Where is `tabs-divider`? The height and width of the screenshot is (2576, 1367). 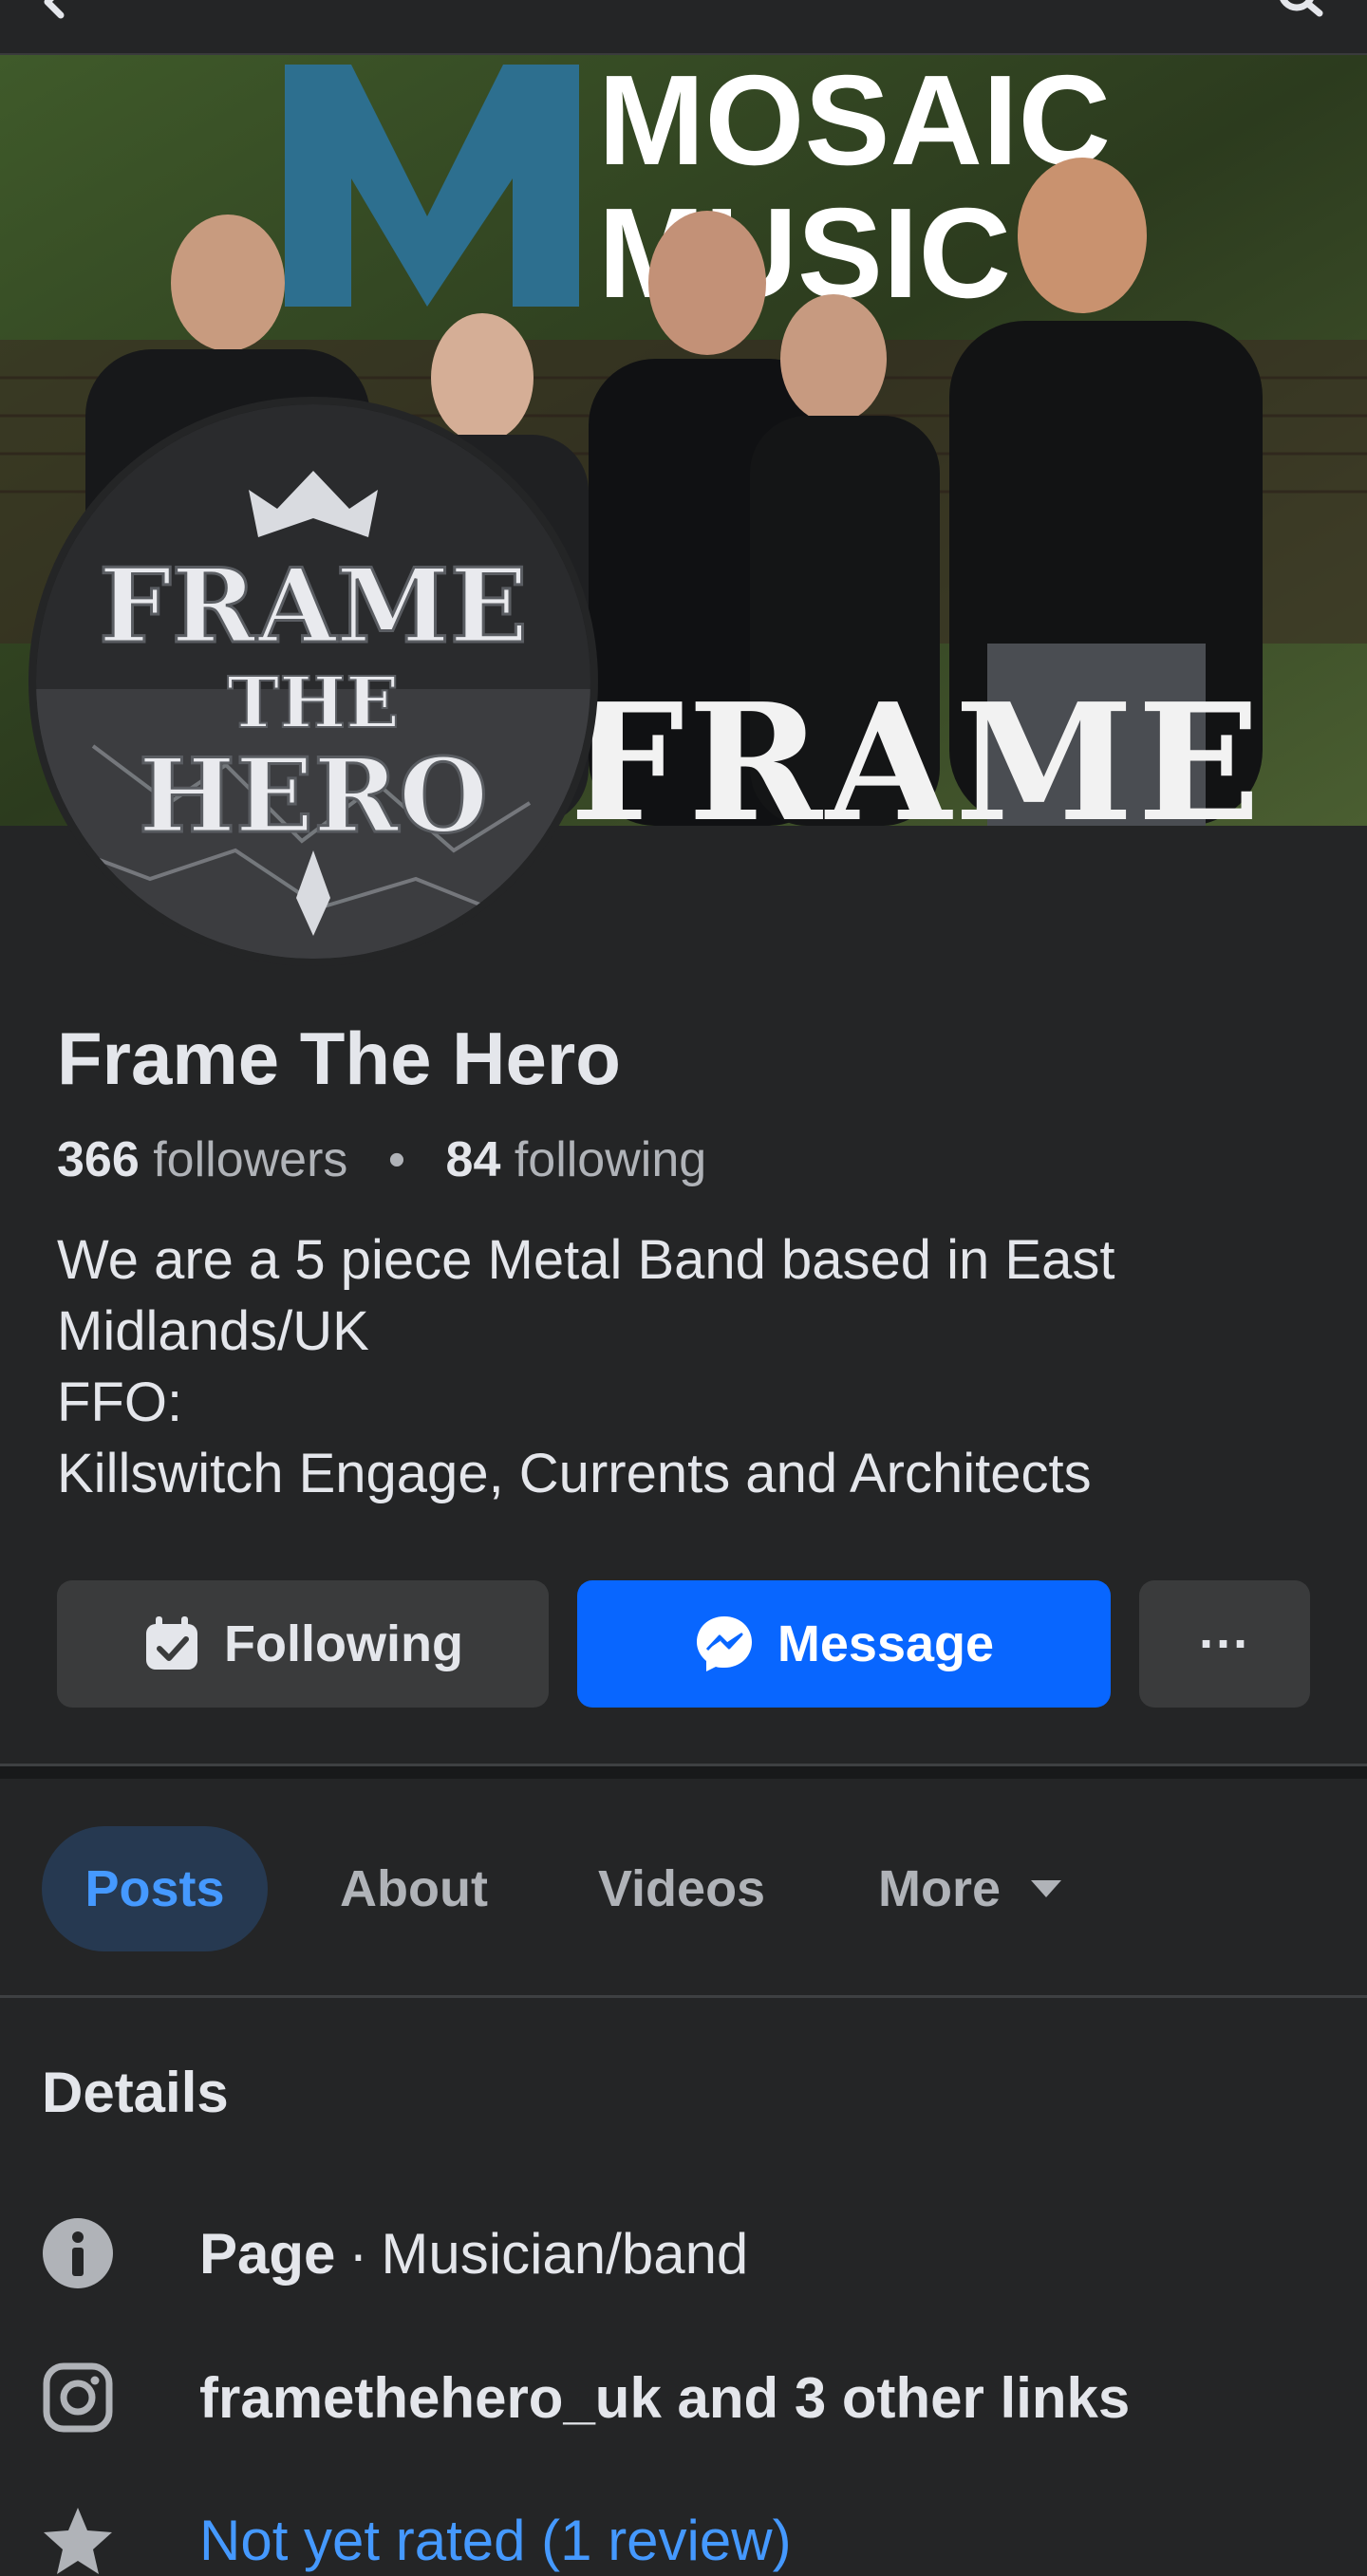 tabs-divider is located at coordinates (683, 1997).